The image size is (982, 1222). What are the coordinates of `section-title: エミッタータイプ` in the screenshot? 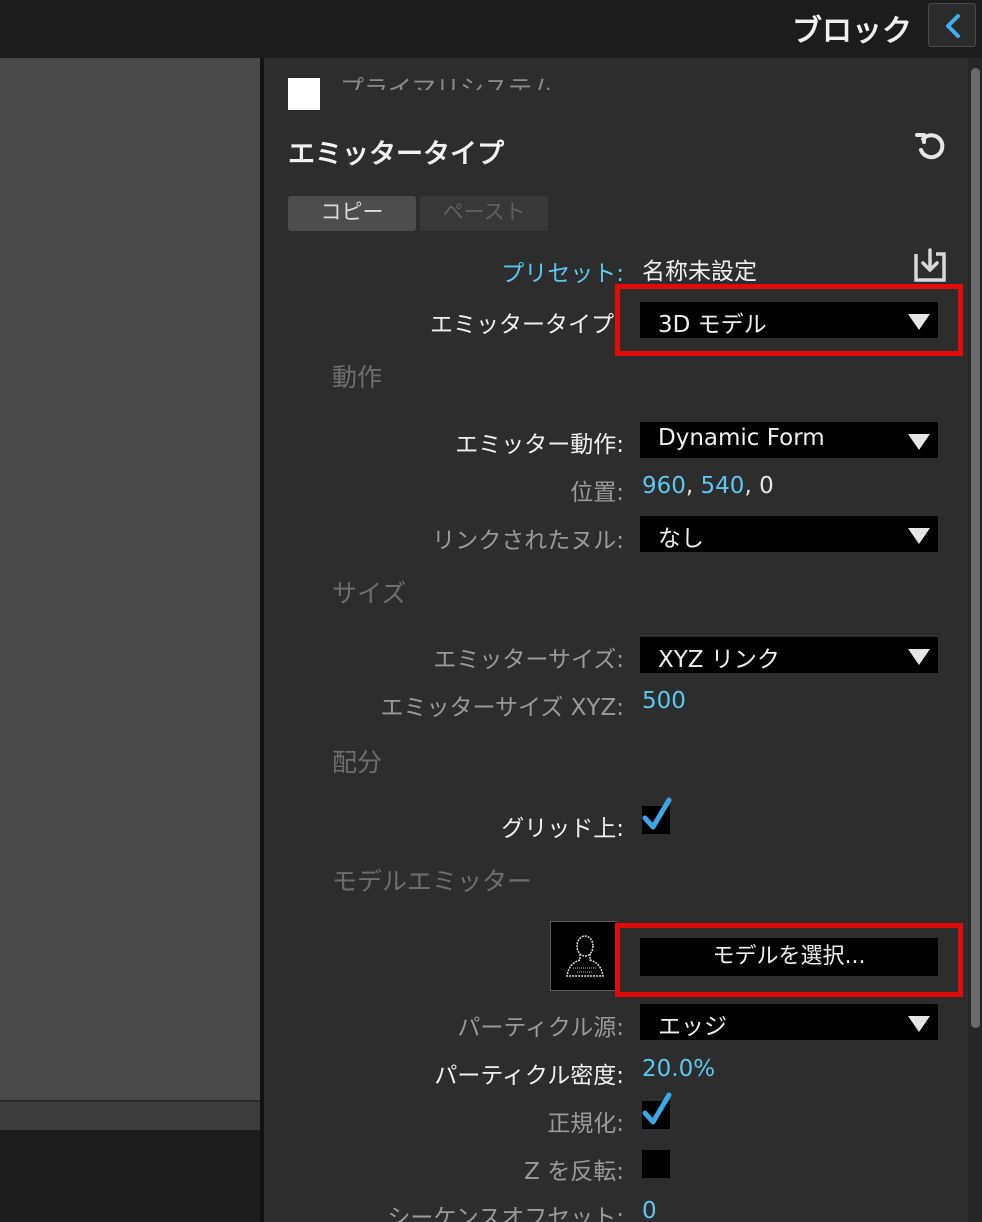 It's located at (396, 154).